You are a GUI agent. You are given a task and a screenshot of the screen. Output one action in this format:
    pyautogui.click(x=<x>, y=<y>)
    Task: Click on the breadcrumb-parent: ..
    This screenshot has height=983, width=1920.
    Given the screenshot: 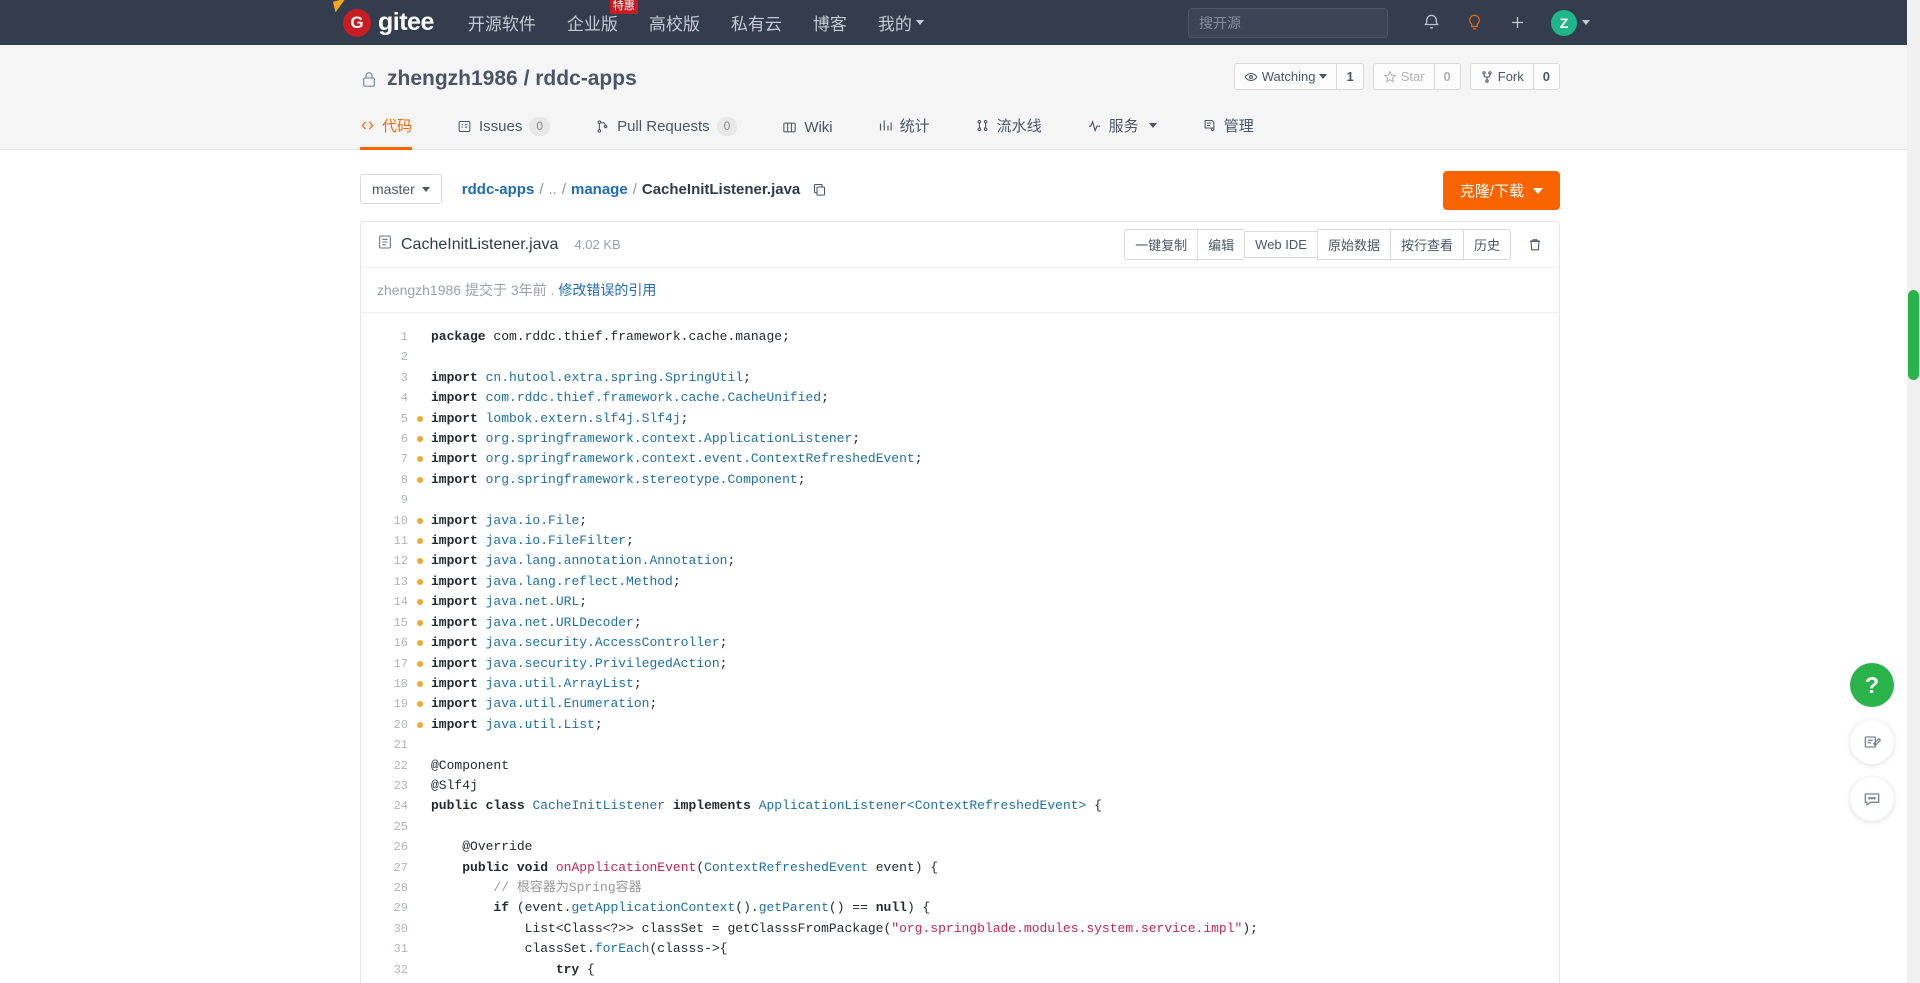 What is the action you would take?
    pyautogui.click(x=552, y=189)
    